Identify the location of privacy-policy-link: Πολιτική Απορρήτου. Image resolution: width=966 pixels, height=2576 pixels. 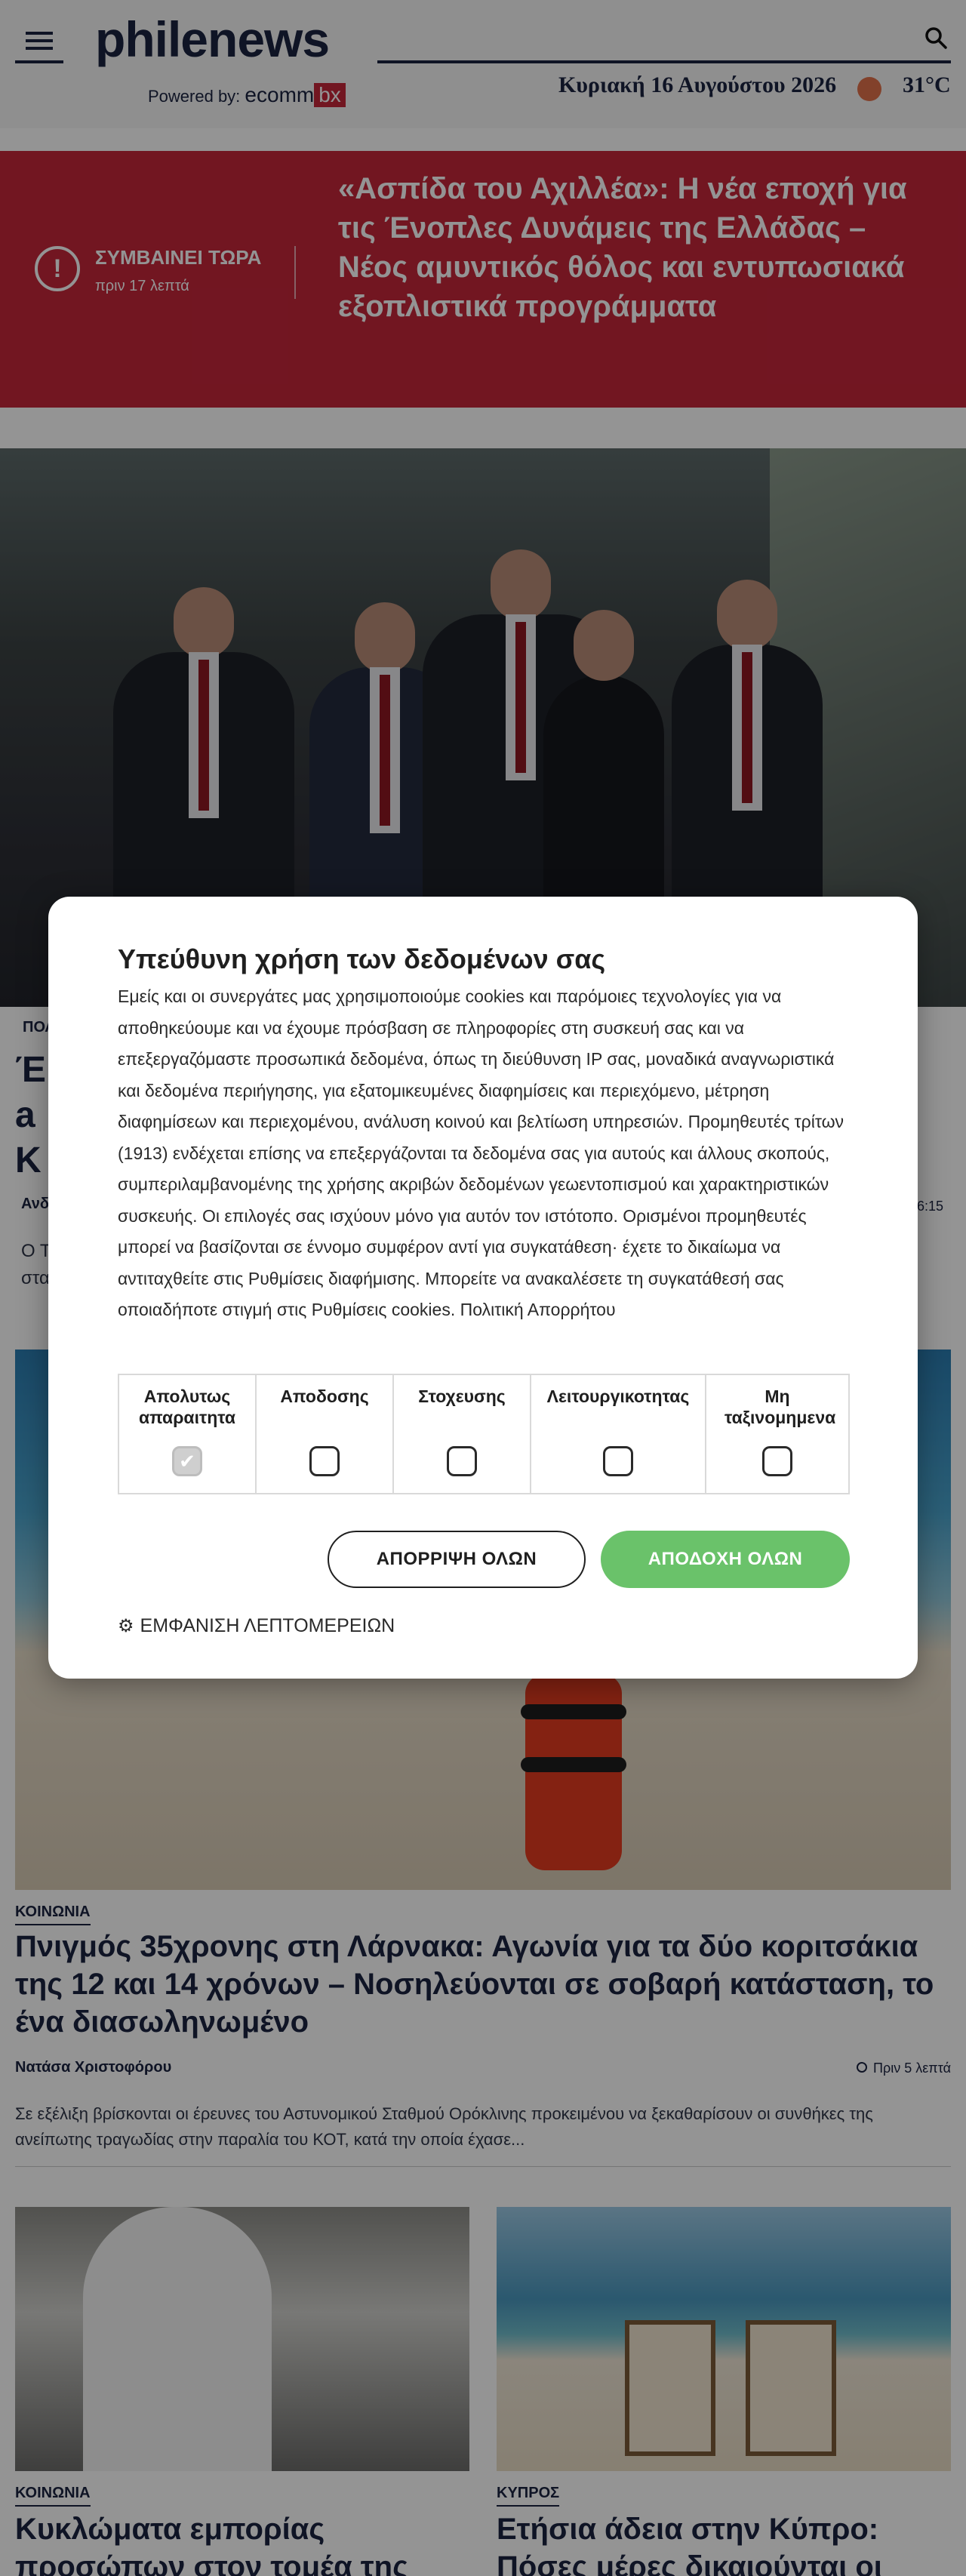
(538, 1309).